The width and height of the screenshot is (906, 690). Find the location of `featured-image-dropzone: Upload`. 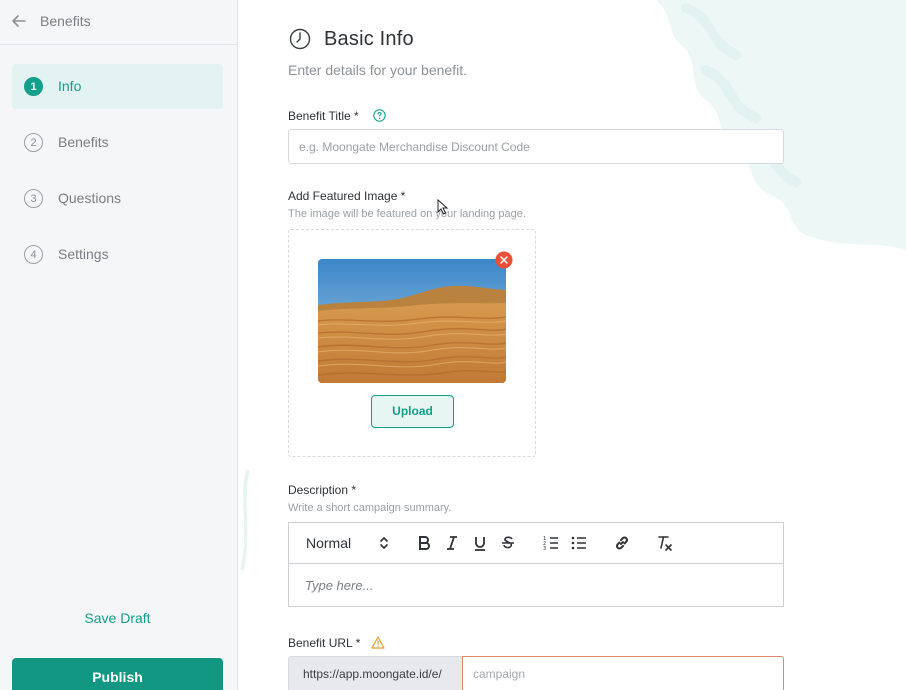

featured-image-dropzone: Upload is located at coordinates (412, 343).